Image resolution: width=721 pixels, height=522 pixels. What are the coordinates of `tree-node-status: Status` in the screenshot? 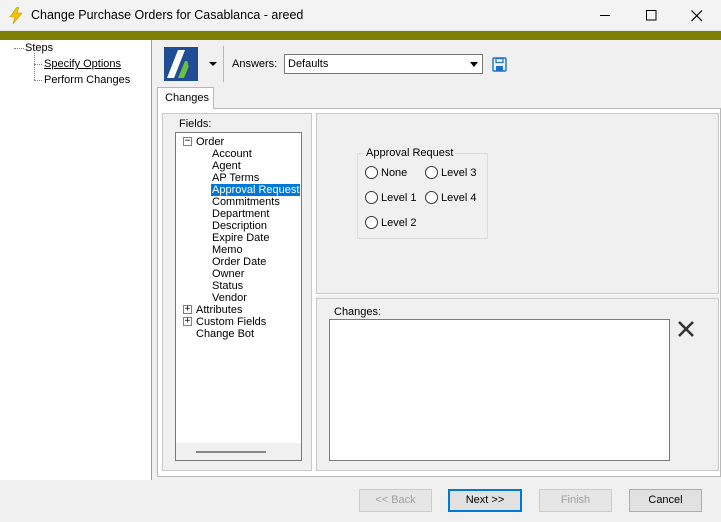 It's located at (227, 286).